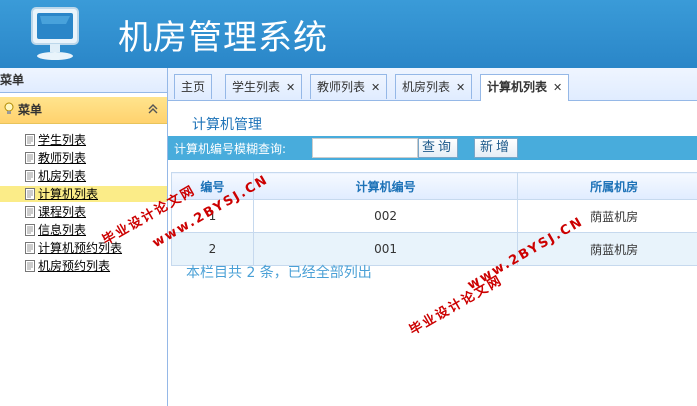 This screenshot has height=406, width=697. I want to click on sidebar-item-label: 机房列表, so click(62, 176).